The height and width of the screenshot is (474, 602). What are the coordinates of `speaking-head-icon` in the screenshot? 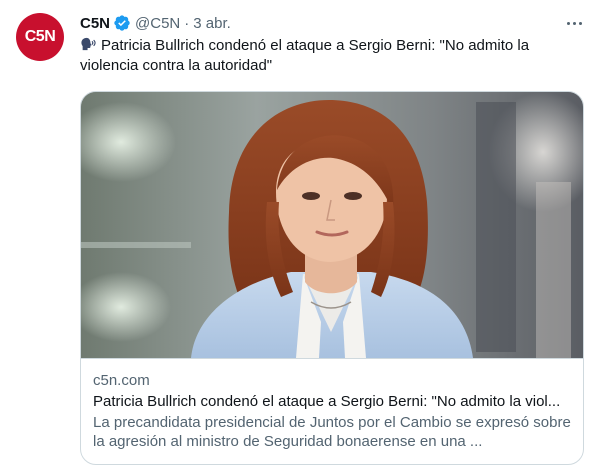 It's located at (88, 44).